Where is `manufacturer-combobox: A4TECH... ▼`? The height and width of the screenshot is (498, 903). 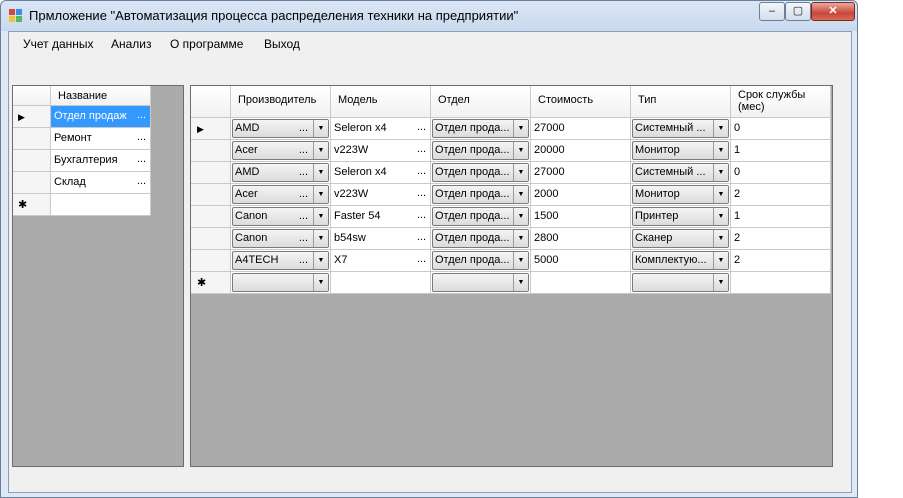
manufacturer-combobox: A4TECH... ▼ is located at coordinates (280, 260).